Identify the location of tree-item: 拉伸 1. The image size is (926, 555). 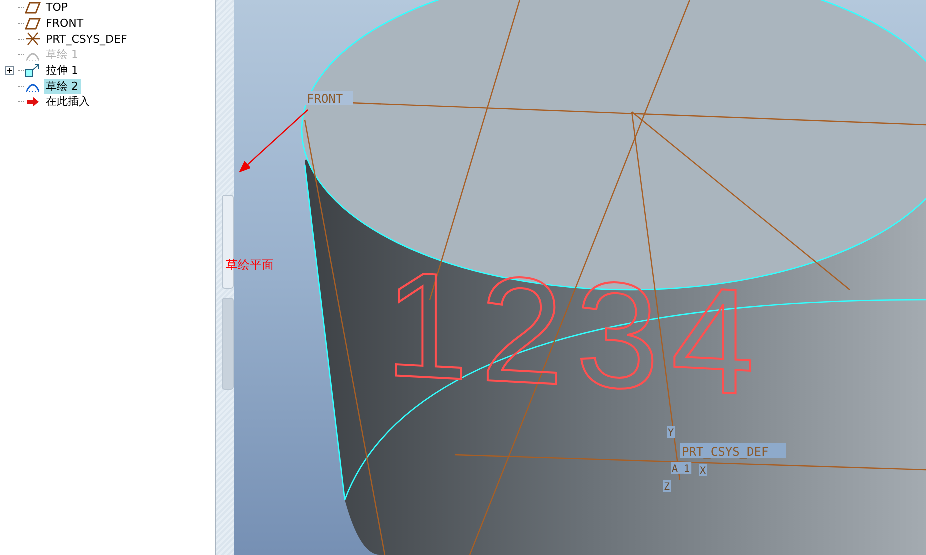
(62, 70).